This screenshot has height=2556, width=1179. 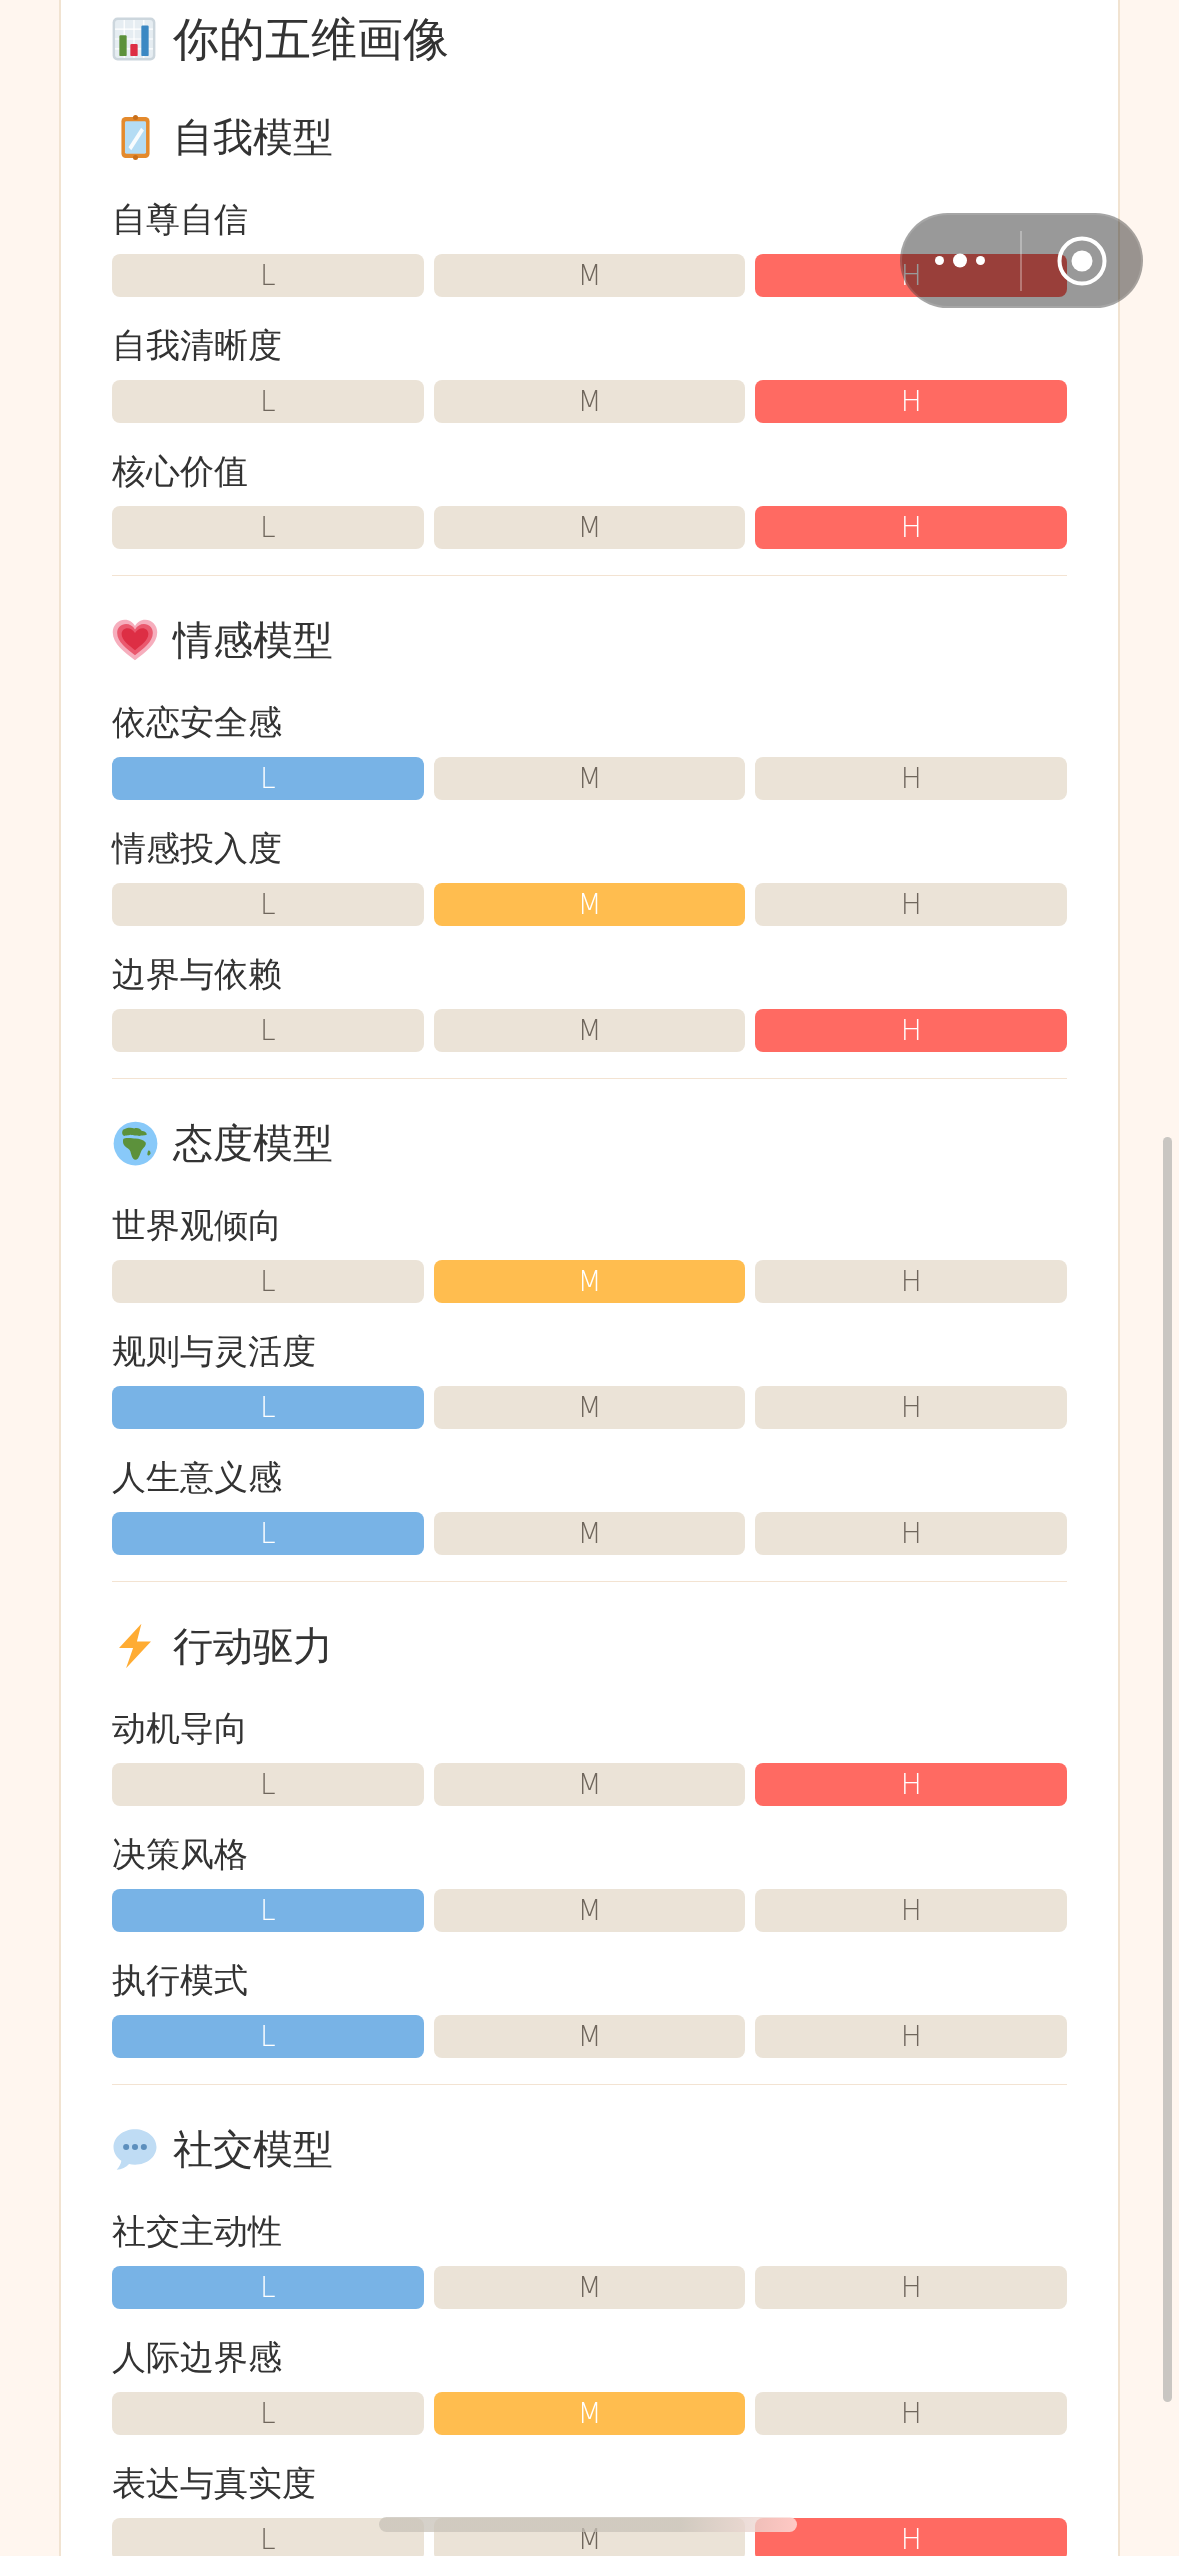 What do you see at coordinates (134, 39) in the screenshot?
I see `bar-chart-icon` at bounding box center [134, 39].